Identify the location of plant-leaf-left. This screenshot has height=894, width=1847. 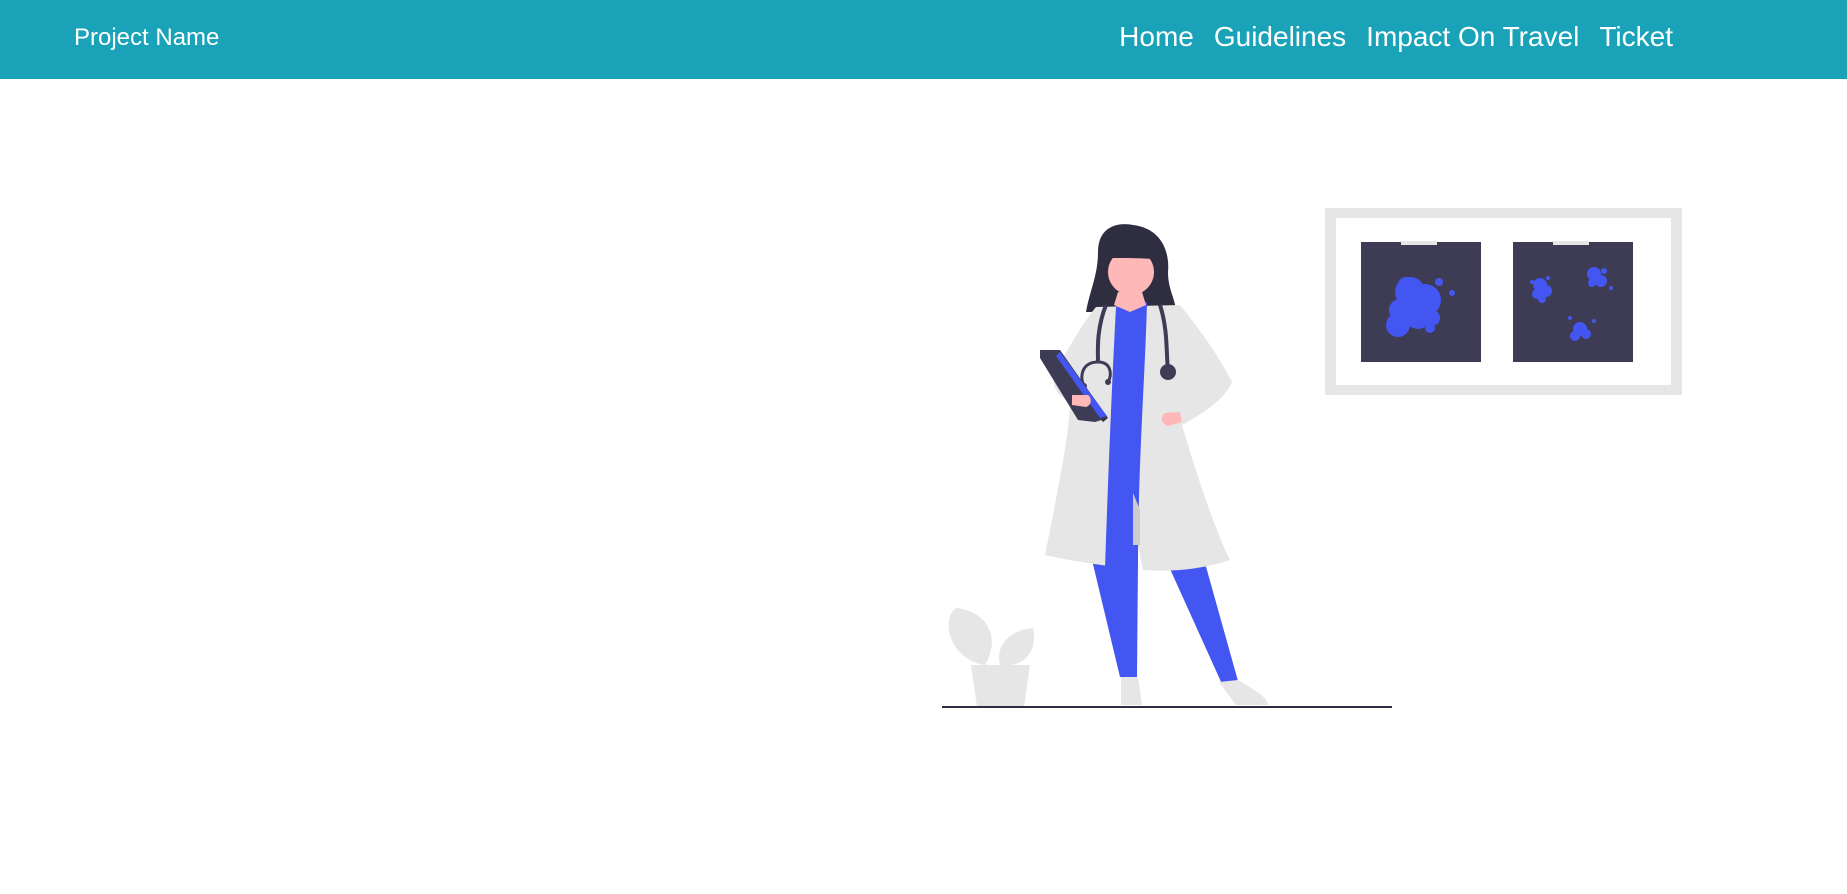
(970, 636).